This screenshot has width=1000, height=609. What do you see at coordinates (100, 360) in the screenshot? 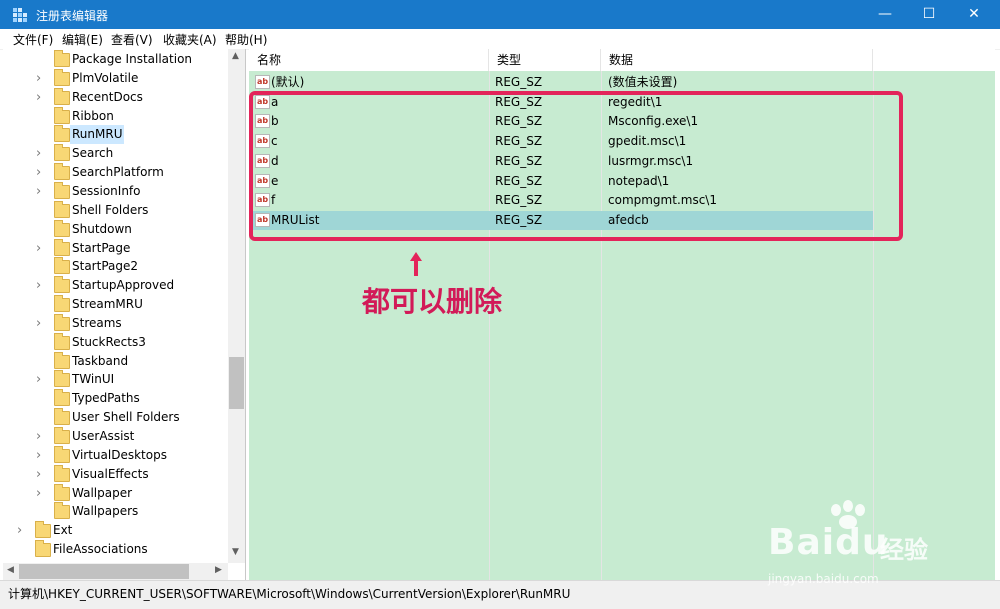
I see `tree-item-label: Taskband` at bounding box center [100, 360].